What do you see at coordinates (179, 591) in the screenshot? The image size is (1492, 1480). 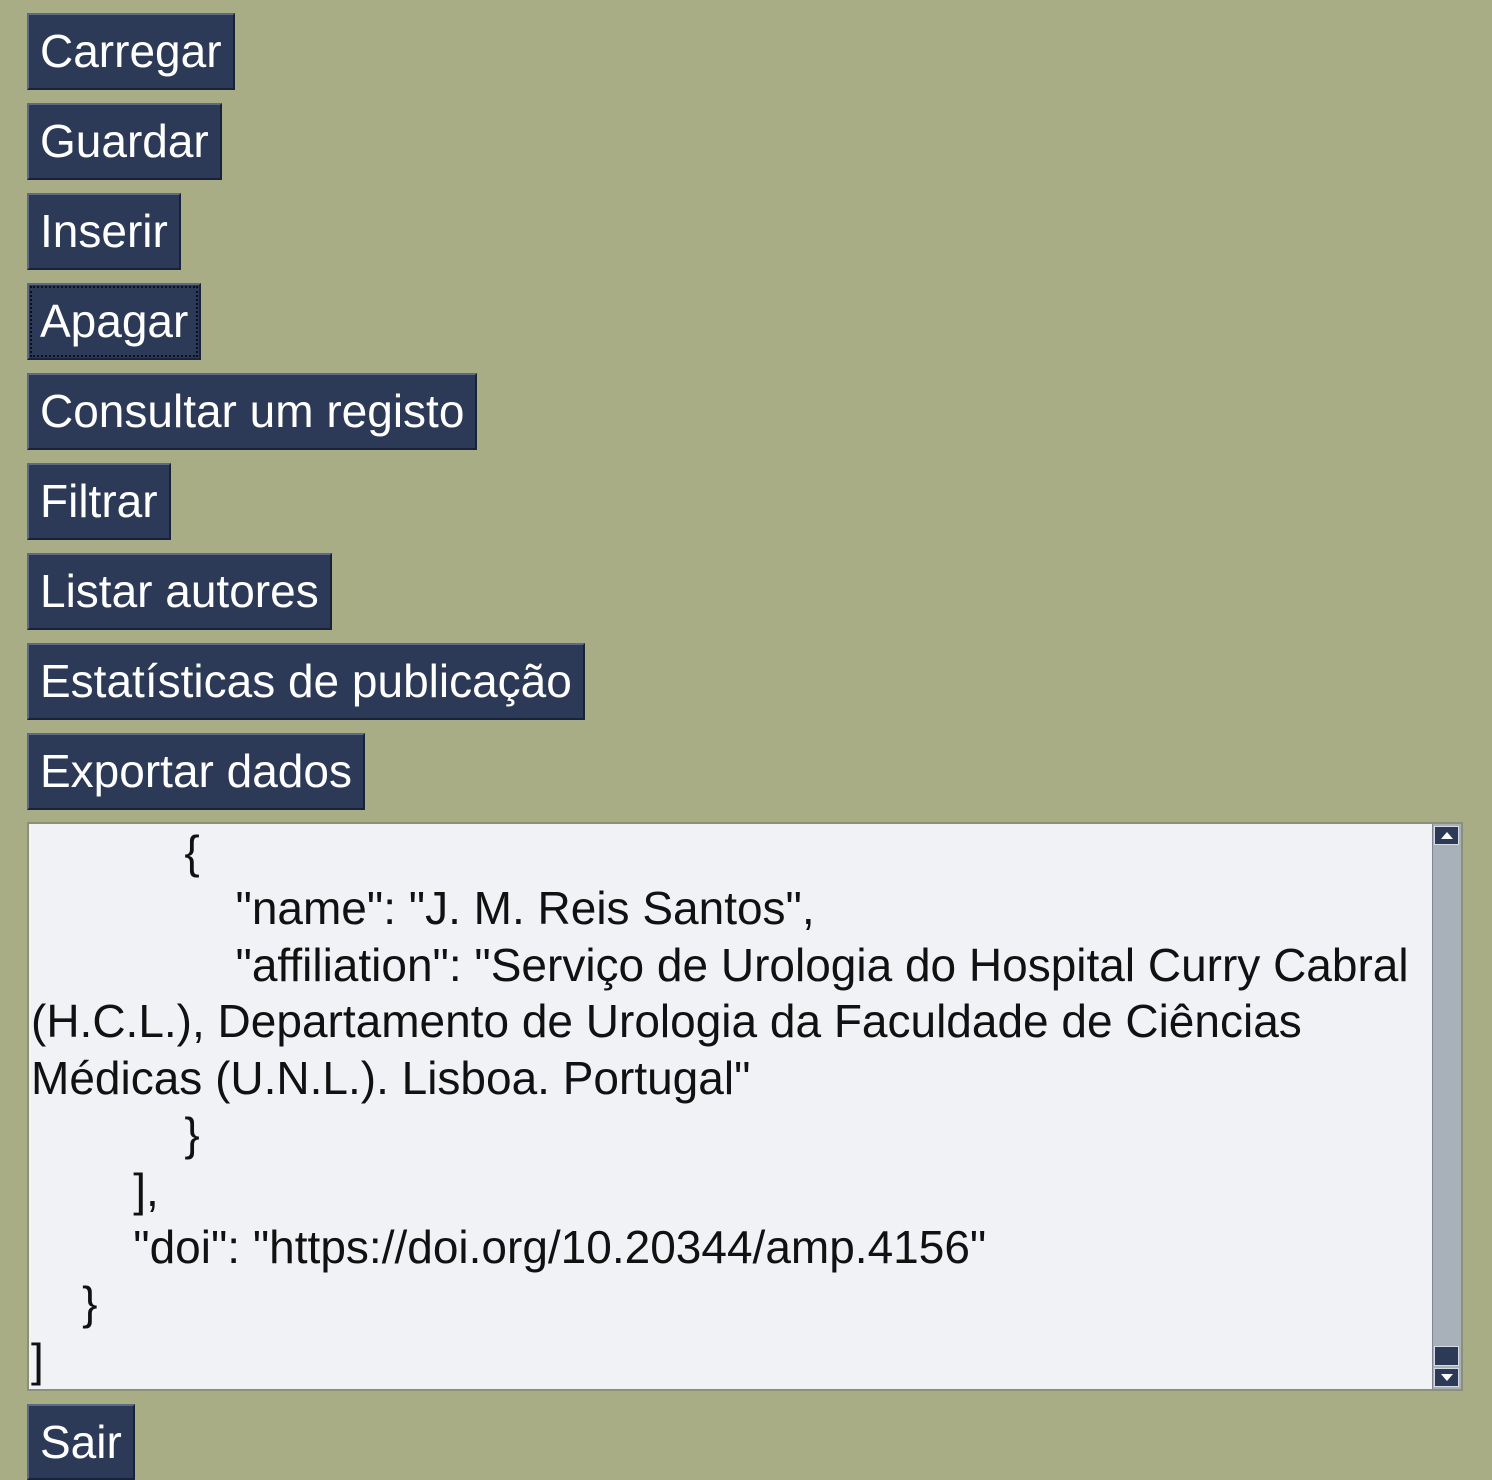 I see `list-authors-button: Listar autores` at bounding box center [179, 591].